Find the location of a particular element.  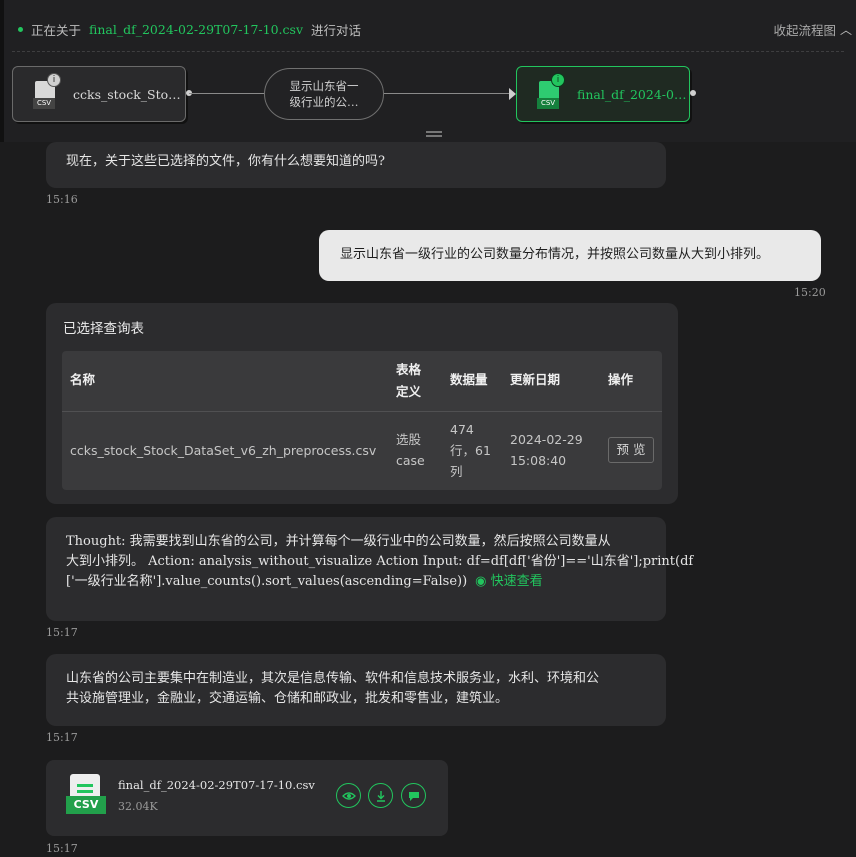

chevron-up-icon: ︿ is located at coordinates (845, 29).